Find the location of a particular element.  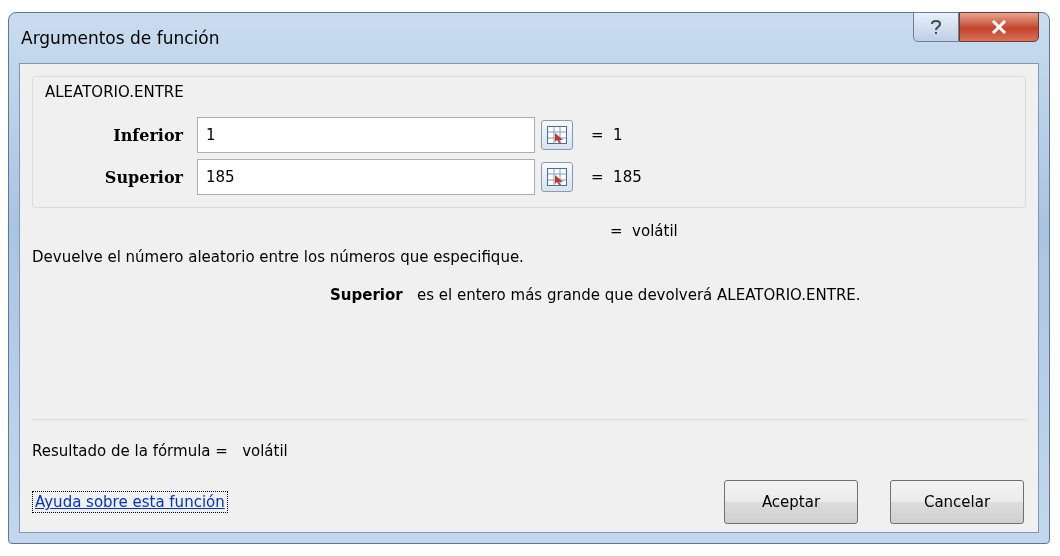

cancel-button: Cancelar is located at coordinates (957, 502).